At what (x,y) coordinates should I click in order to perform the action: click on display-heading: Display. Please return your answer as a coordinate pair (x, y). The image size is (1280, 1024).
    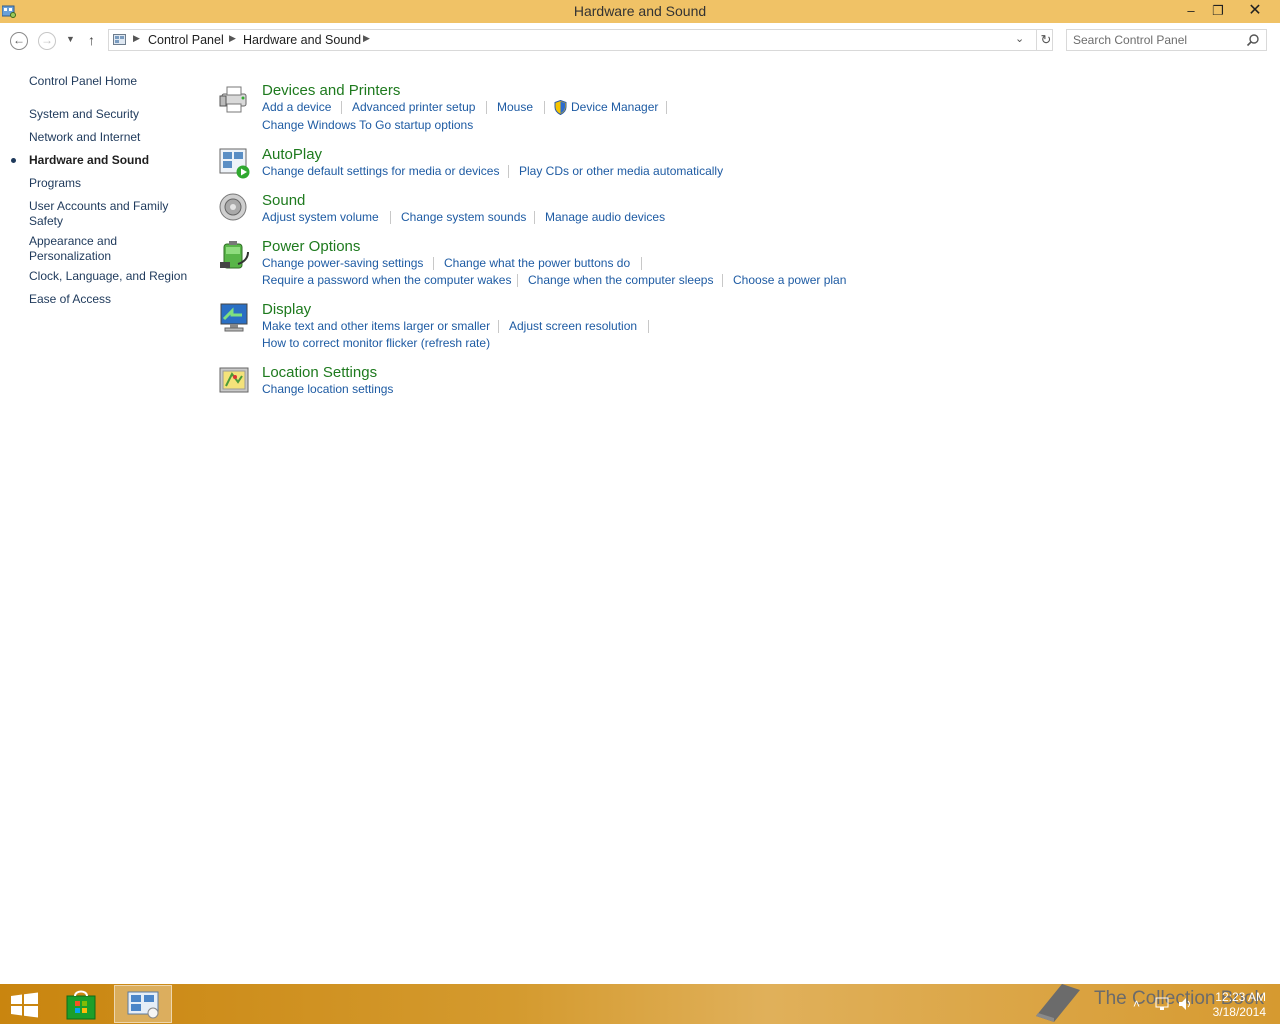
    Looking at the image, I should click on (286, 309).